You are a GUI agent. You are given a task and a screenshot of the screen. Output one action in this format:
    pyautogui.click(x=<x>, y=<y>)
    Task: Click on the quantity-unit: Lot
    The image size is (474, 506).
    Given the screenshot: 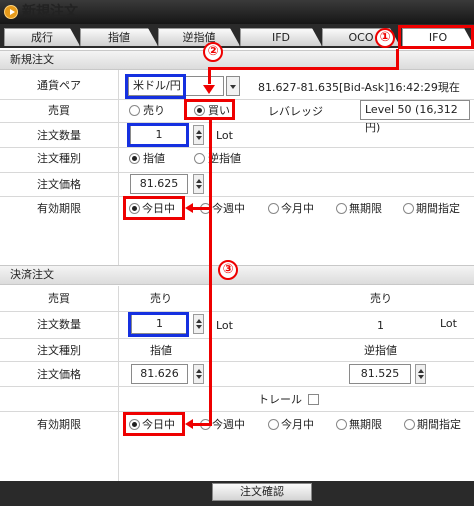 What is the action you would take?
    pyautogui.click(x=224, y=135)
    